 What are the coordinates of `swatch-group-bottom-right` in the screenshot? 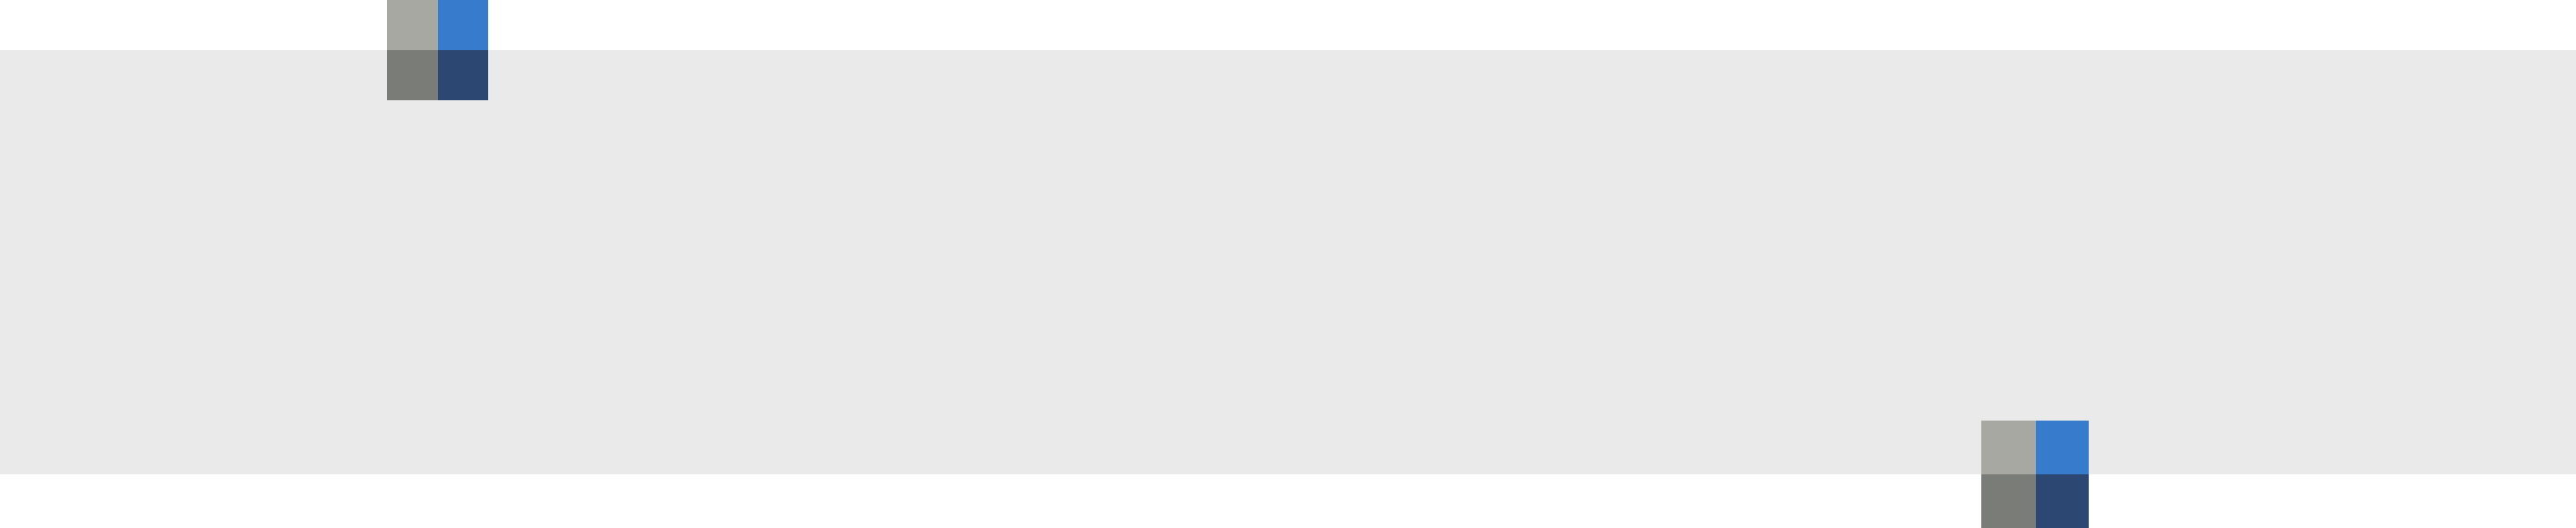 It's located at (2035, 474).